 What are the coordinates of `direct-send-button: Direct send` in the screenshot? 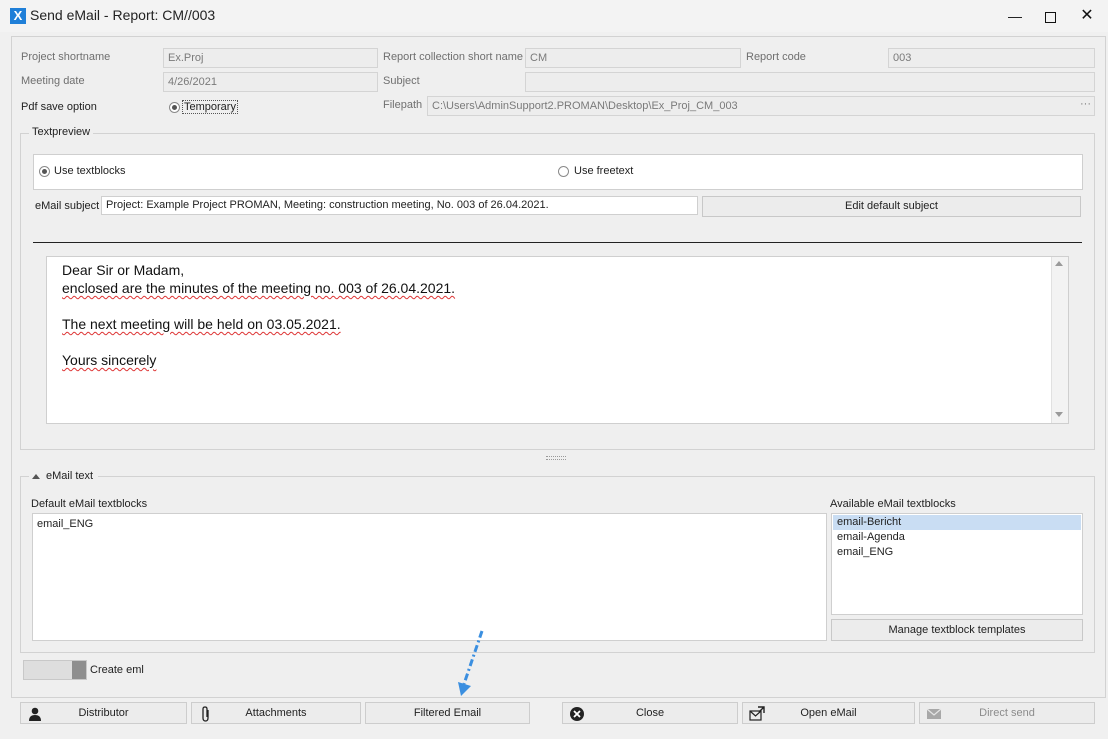 It's located at (1007, 713).